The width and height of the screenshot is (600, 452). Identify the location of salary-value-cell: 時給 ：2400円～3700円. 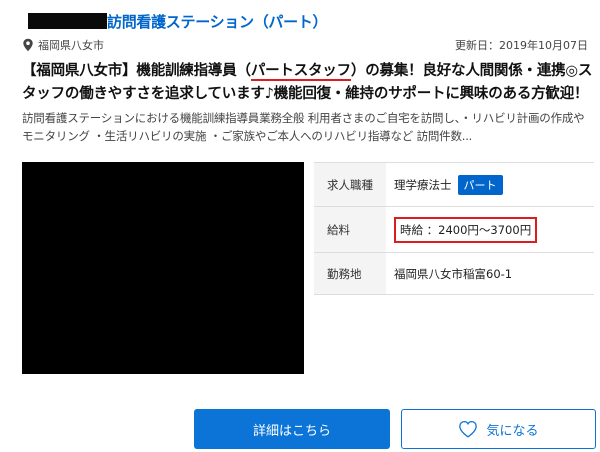
(490, 229).